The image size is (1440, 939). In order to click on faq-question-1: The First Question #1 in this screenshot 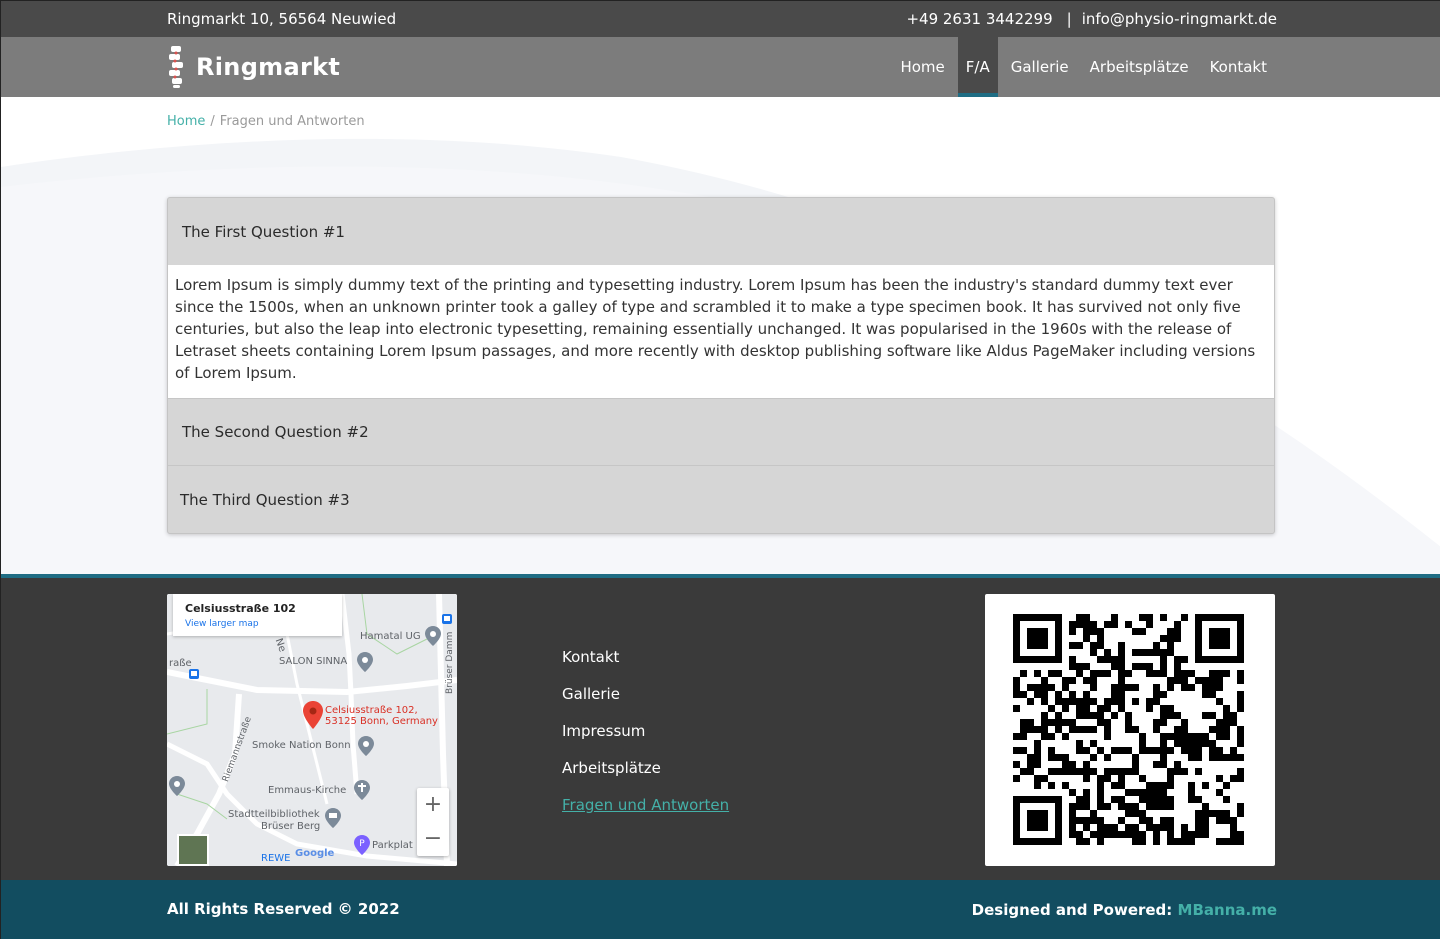, I will do `click(721, 231)`.